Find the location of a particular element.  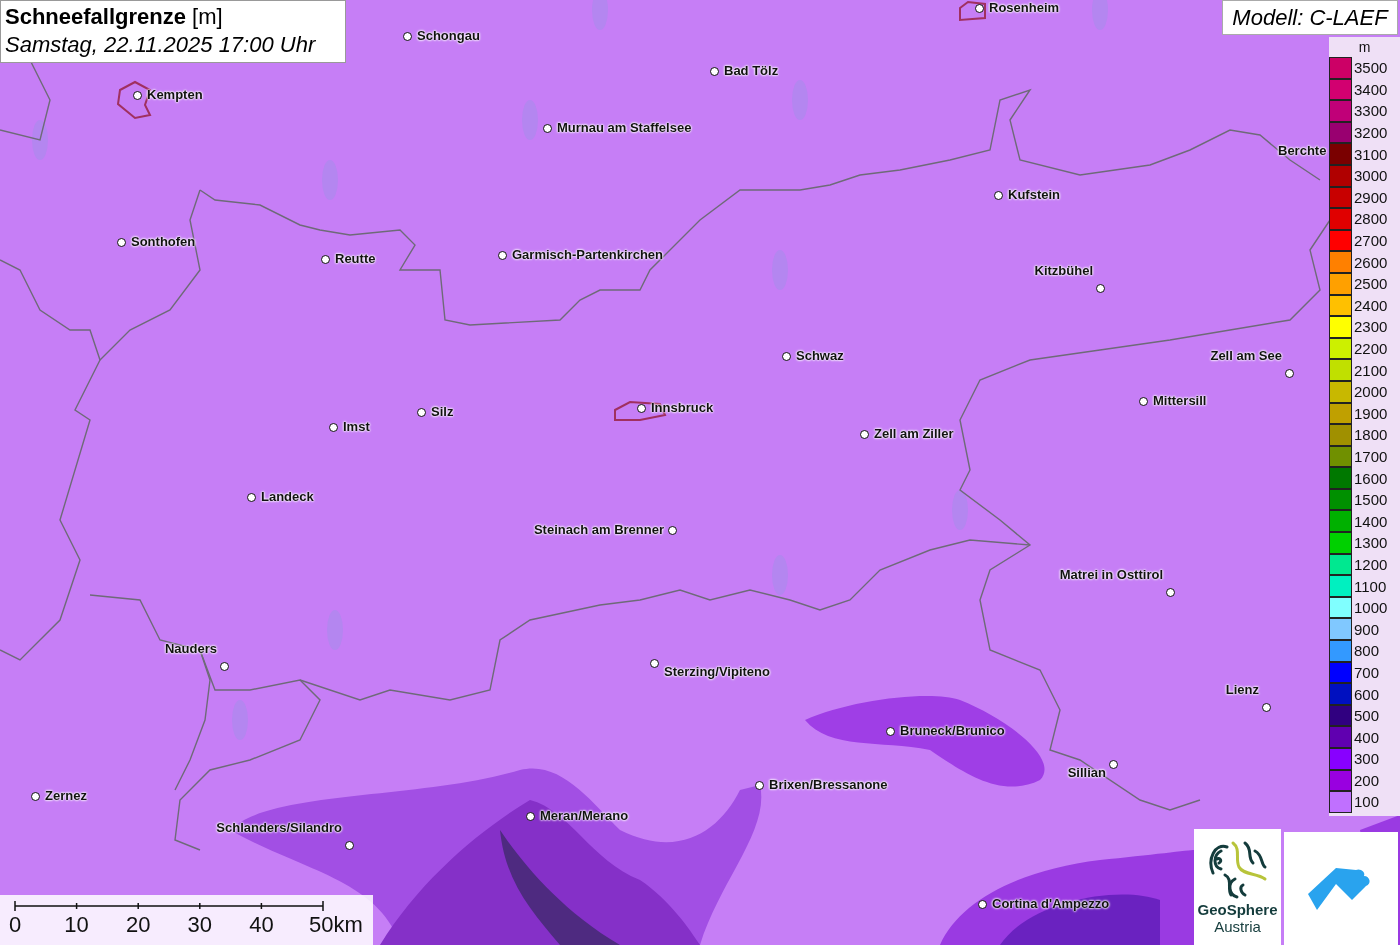

legend-value: 1300 is located at coordinates (1371, 543).